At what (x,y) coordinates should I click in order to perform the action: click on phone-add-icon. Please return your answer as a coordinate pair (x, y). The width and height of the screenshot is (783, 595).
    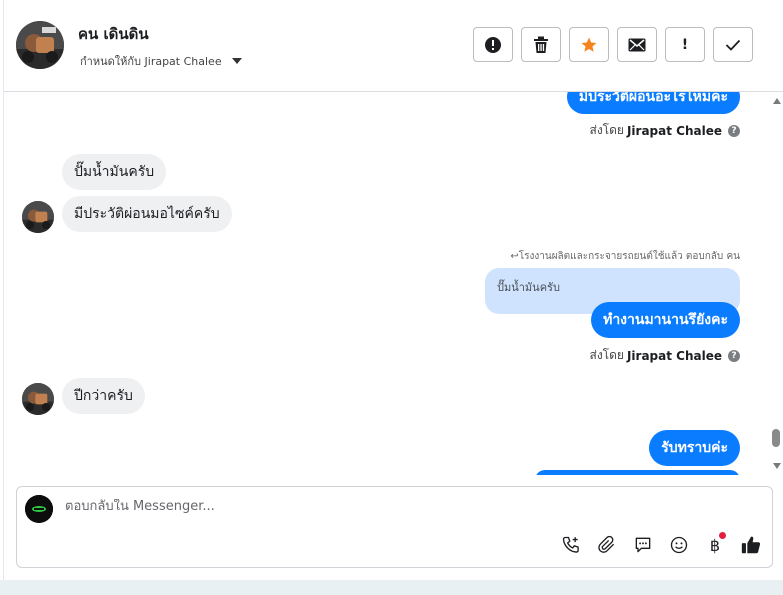
    Looking at the image, I should click on (570, 544).